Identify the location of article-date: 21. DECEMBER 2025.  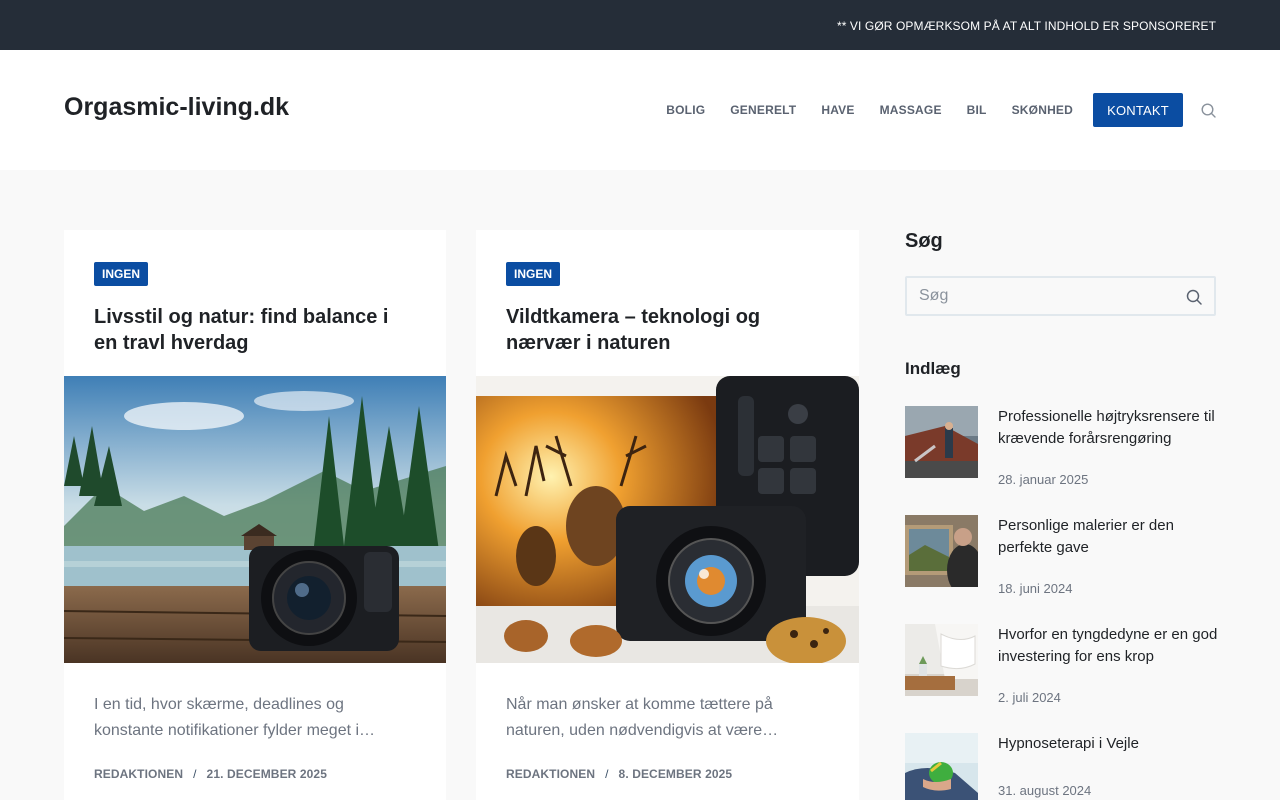
(266, 774).